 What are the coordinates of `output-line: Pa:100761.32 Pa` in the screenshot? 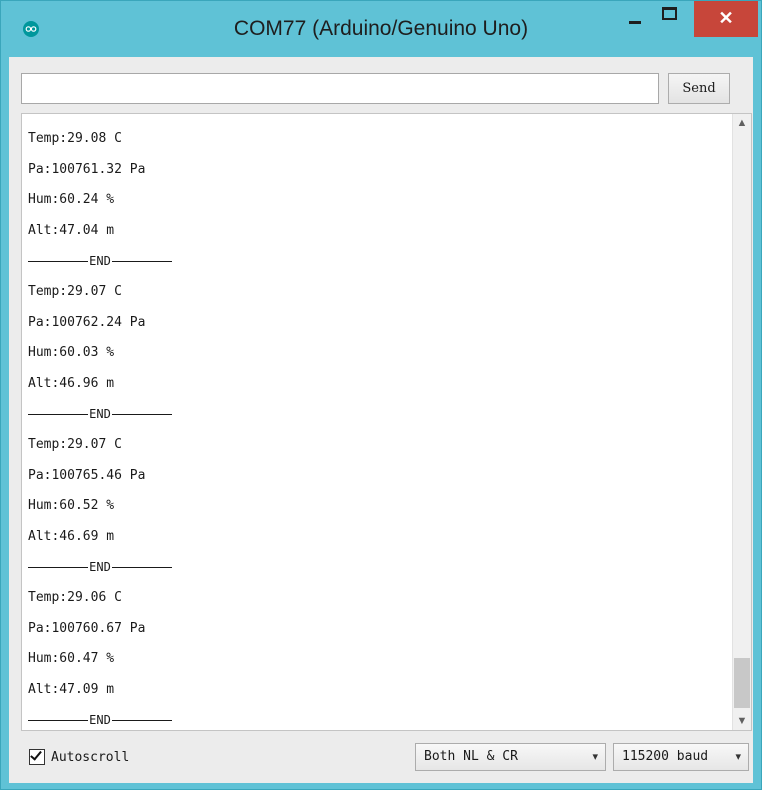 It's located at (87, 169).